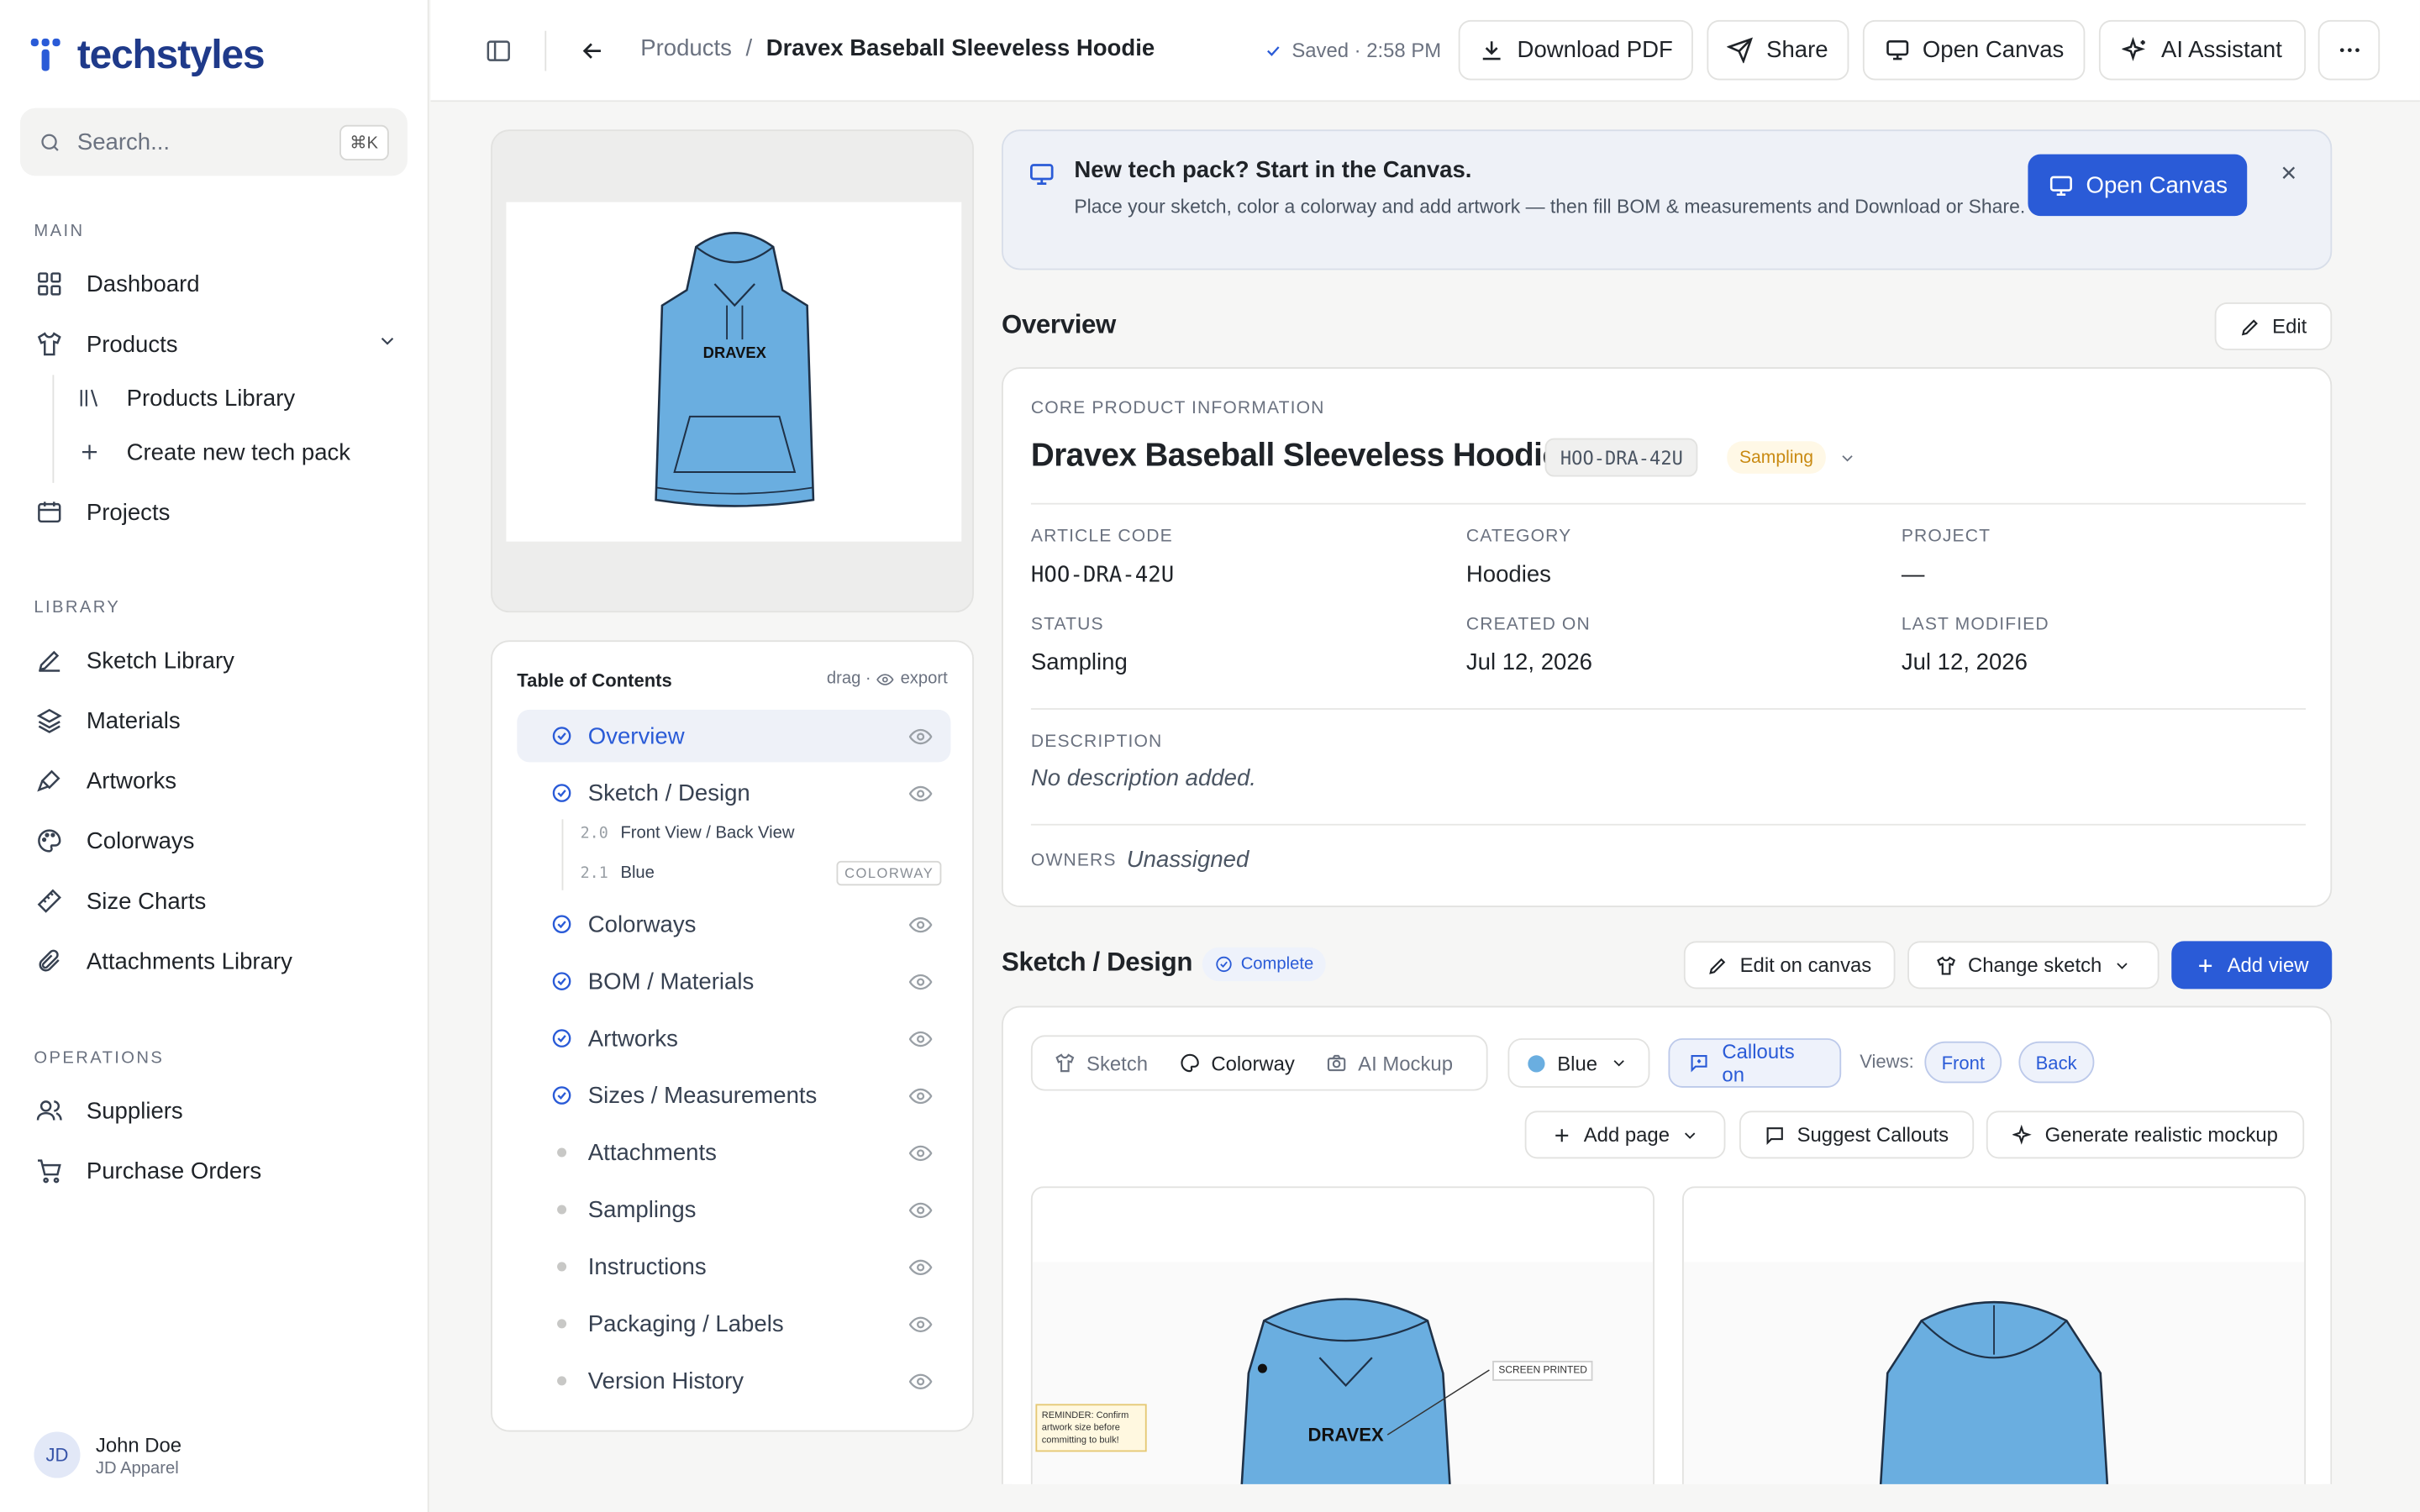 The height and width of the screenshot is (1512, 2420). I want to click on back-arrow-icon, so click(592, 50).